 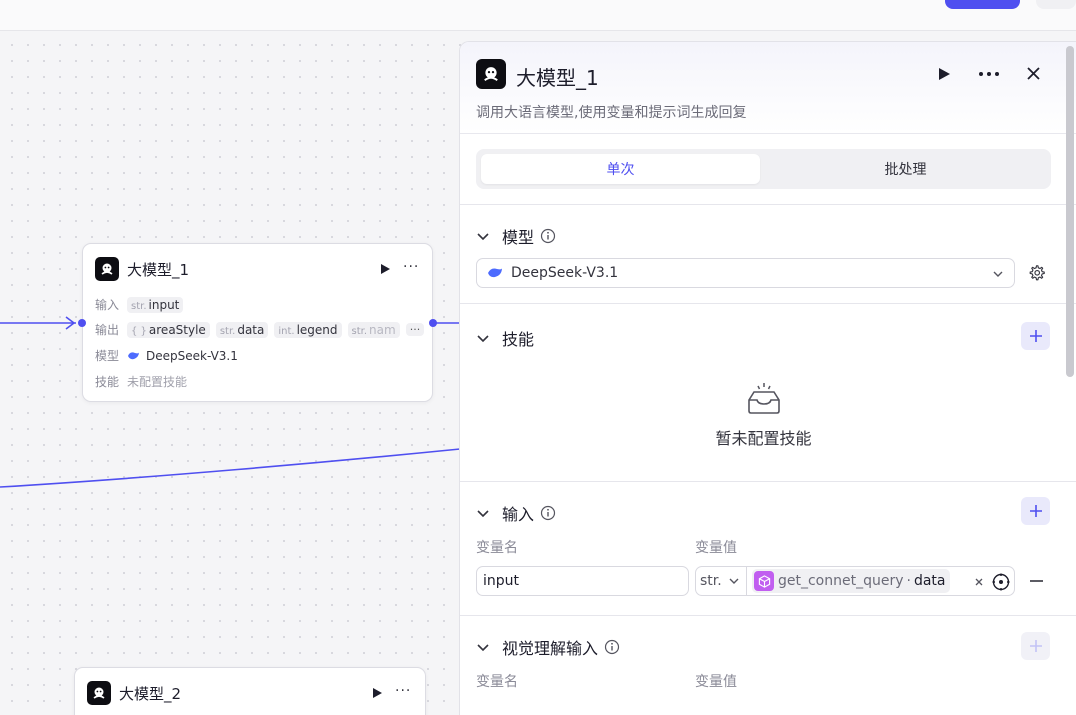 I want to click on node-model-label: 模型, so click(x=107, y=356).